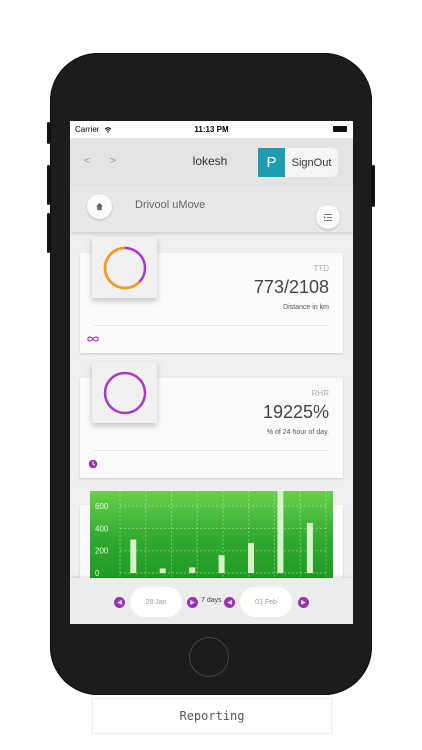 The image size is (422, 750). I want to click on mute-switch, so click(48, 133).